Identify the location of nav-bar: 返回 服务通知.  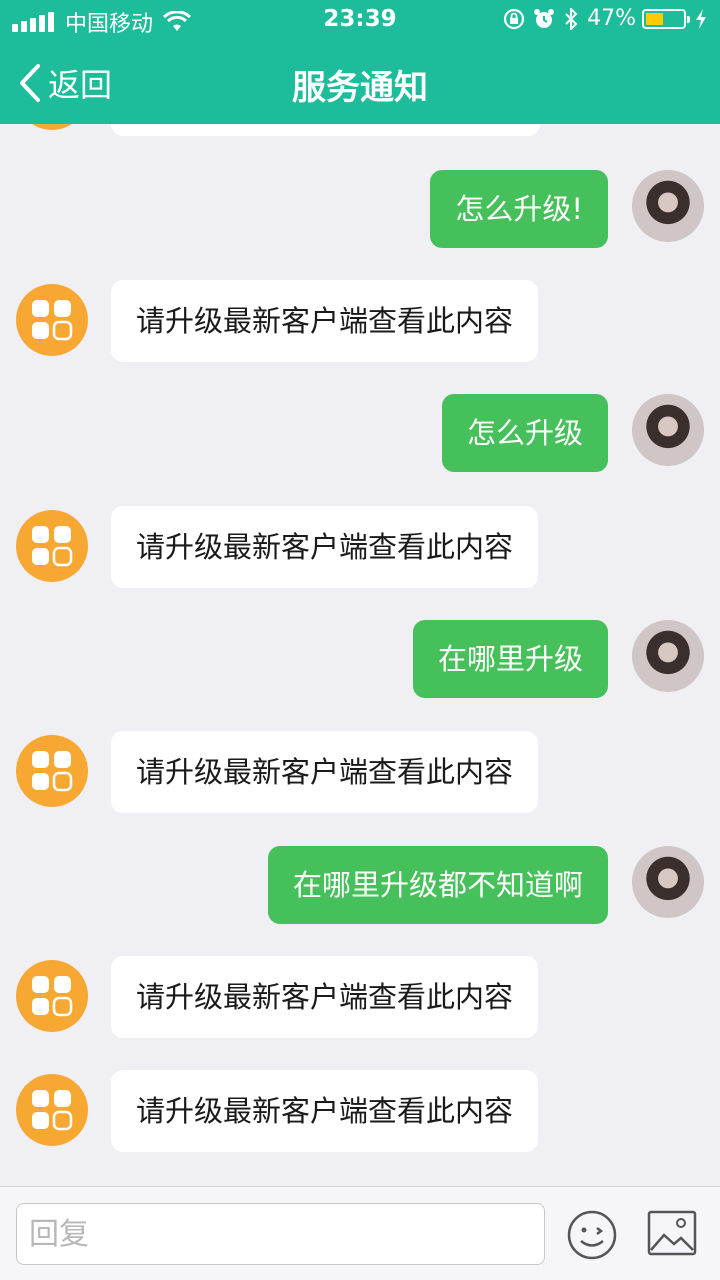
(360, 82).